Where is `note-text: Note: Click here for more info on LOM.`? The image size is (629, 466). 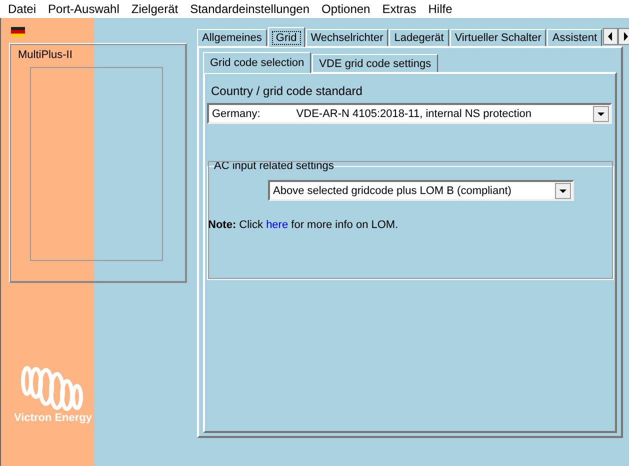
note-text: Note: Click here for more info on LOM. is located at coordinates (304, 225).